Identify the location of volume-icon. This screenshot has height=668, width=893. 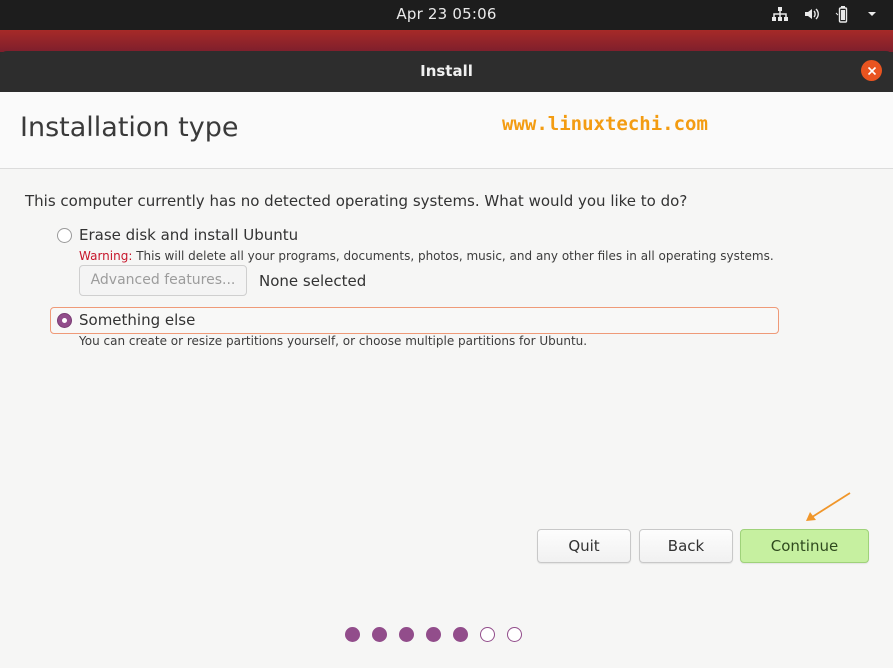
(812, 14).